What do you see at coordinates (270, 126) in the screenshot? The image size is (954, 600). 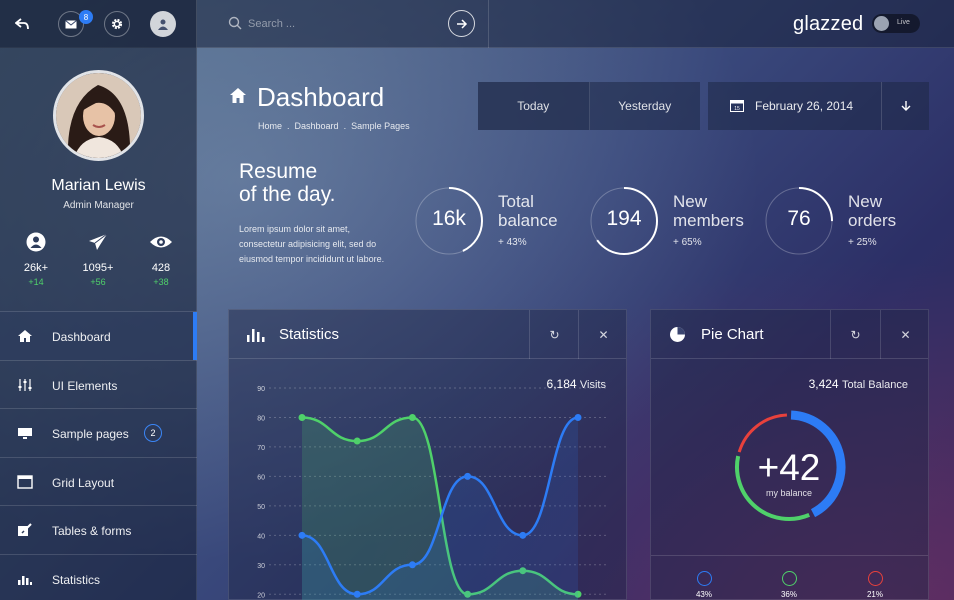 I see `breadcrumb-home: Home` at bounding box center [270, 126].